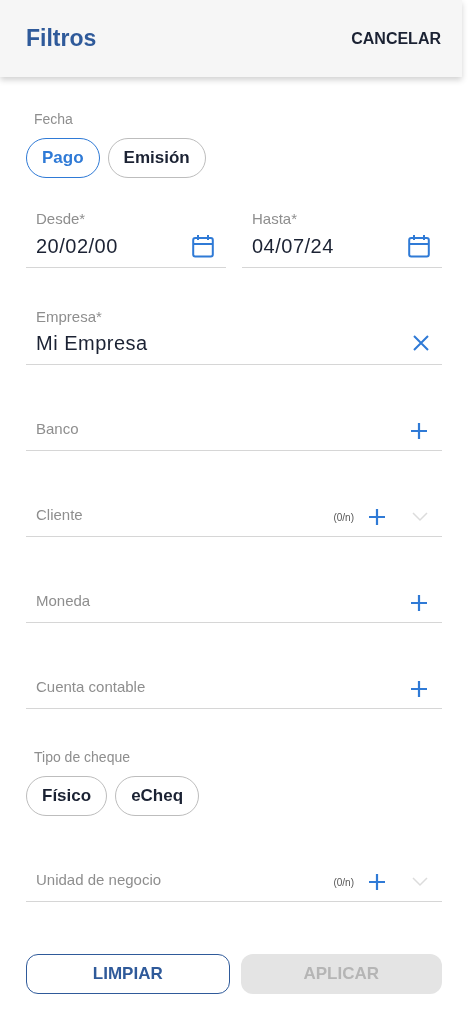 The height and width of the screenshot is (1024, 473). Describe the element at coordinates (77, 246) in the screenshot. I see `field-value: 20/02/00` at that location.